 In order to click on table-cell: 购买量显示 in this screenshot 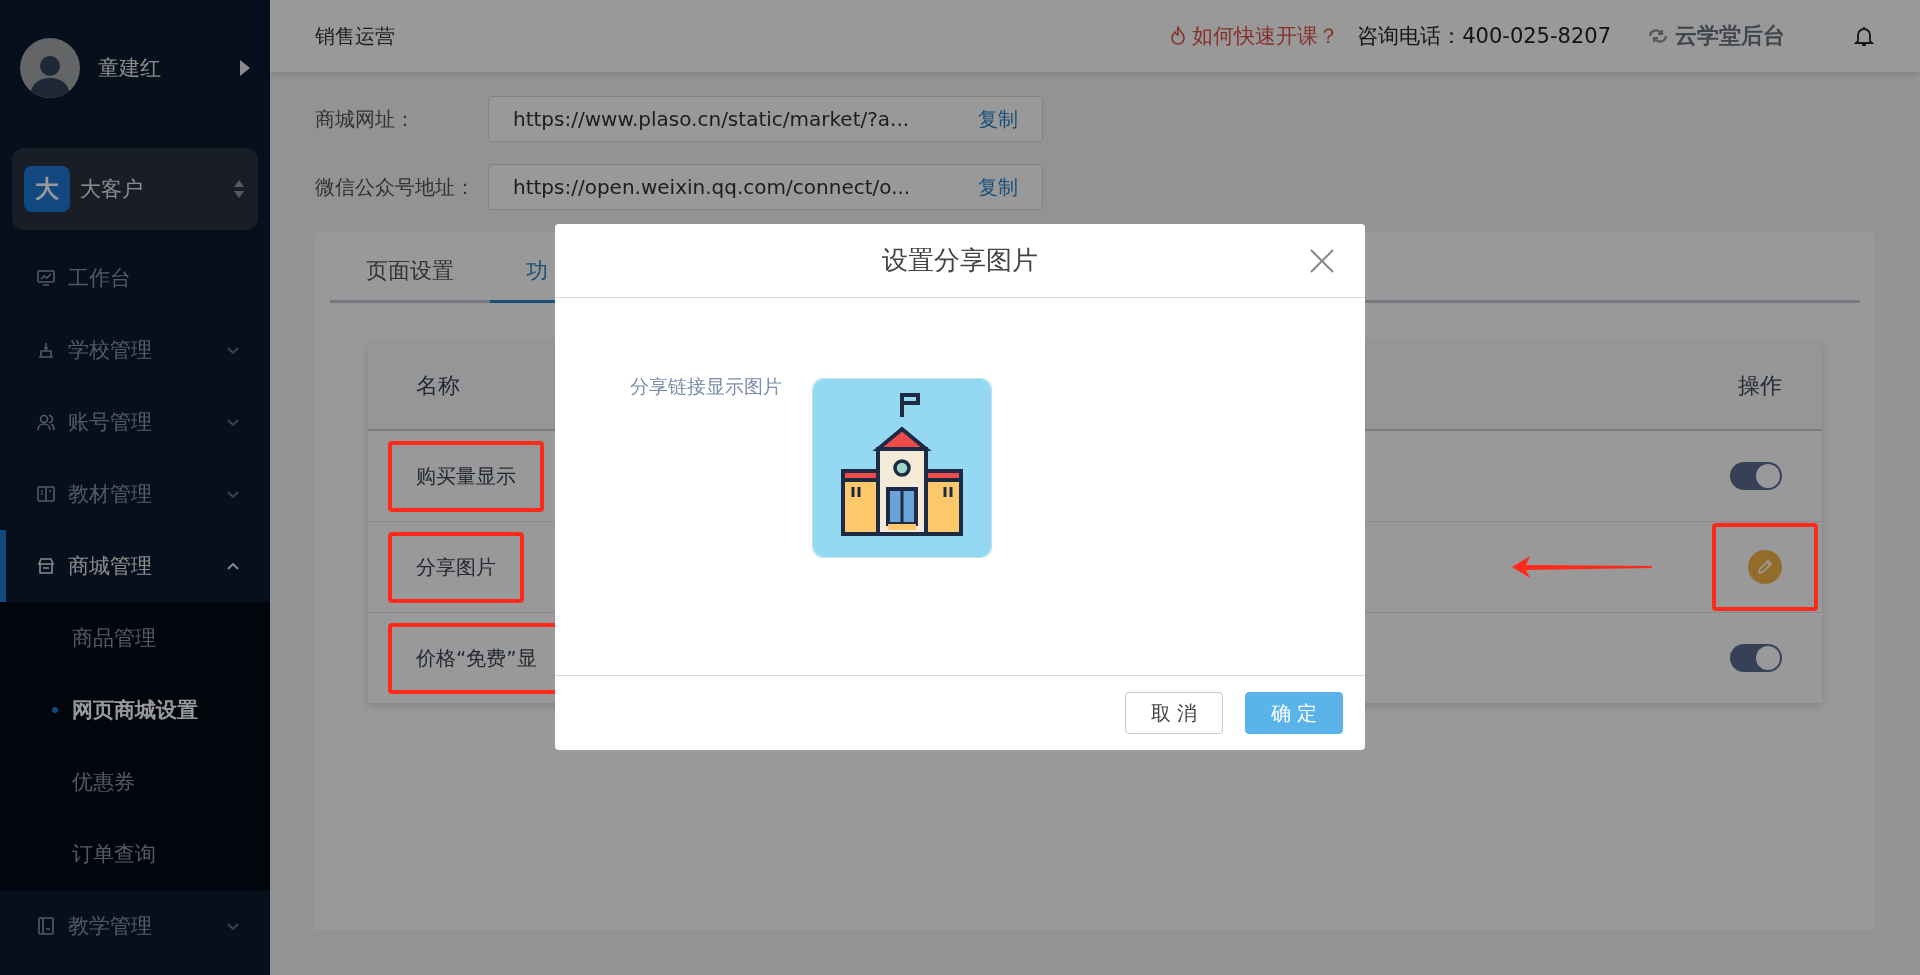, I will do `click(466, 475)`.